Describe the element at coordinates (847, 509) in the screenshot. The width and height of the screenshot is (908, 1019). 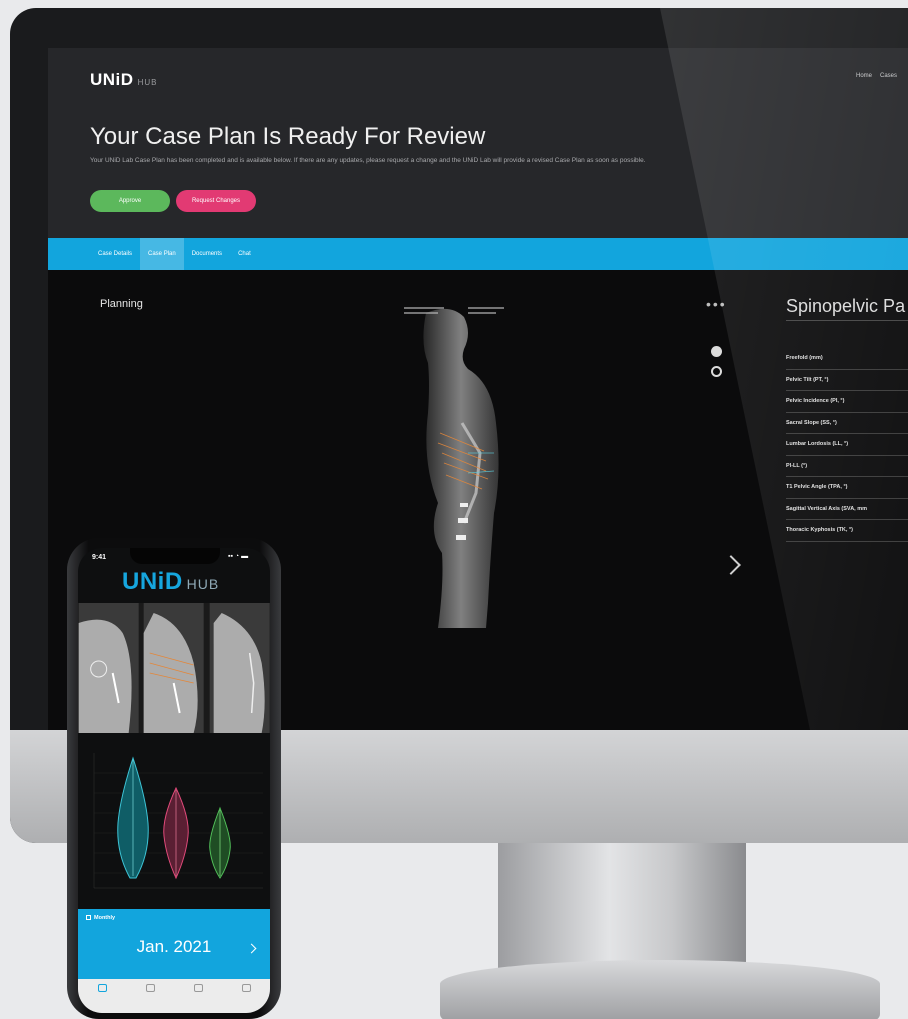
I see `list-item: Sagittal Vertical Axis (SVA, mm` at that location.